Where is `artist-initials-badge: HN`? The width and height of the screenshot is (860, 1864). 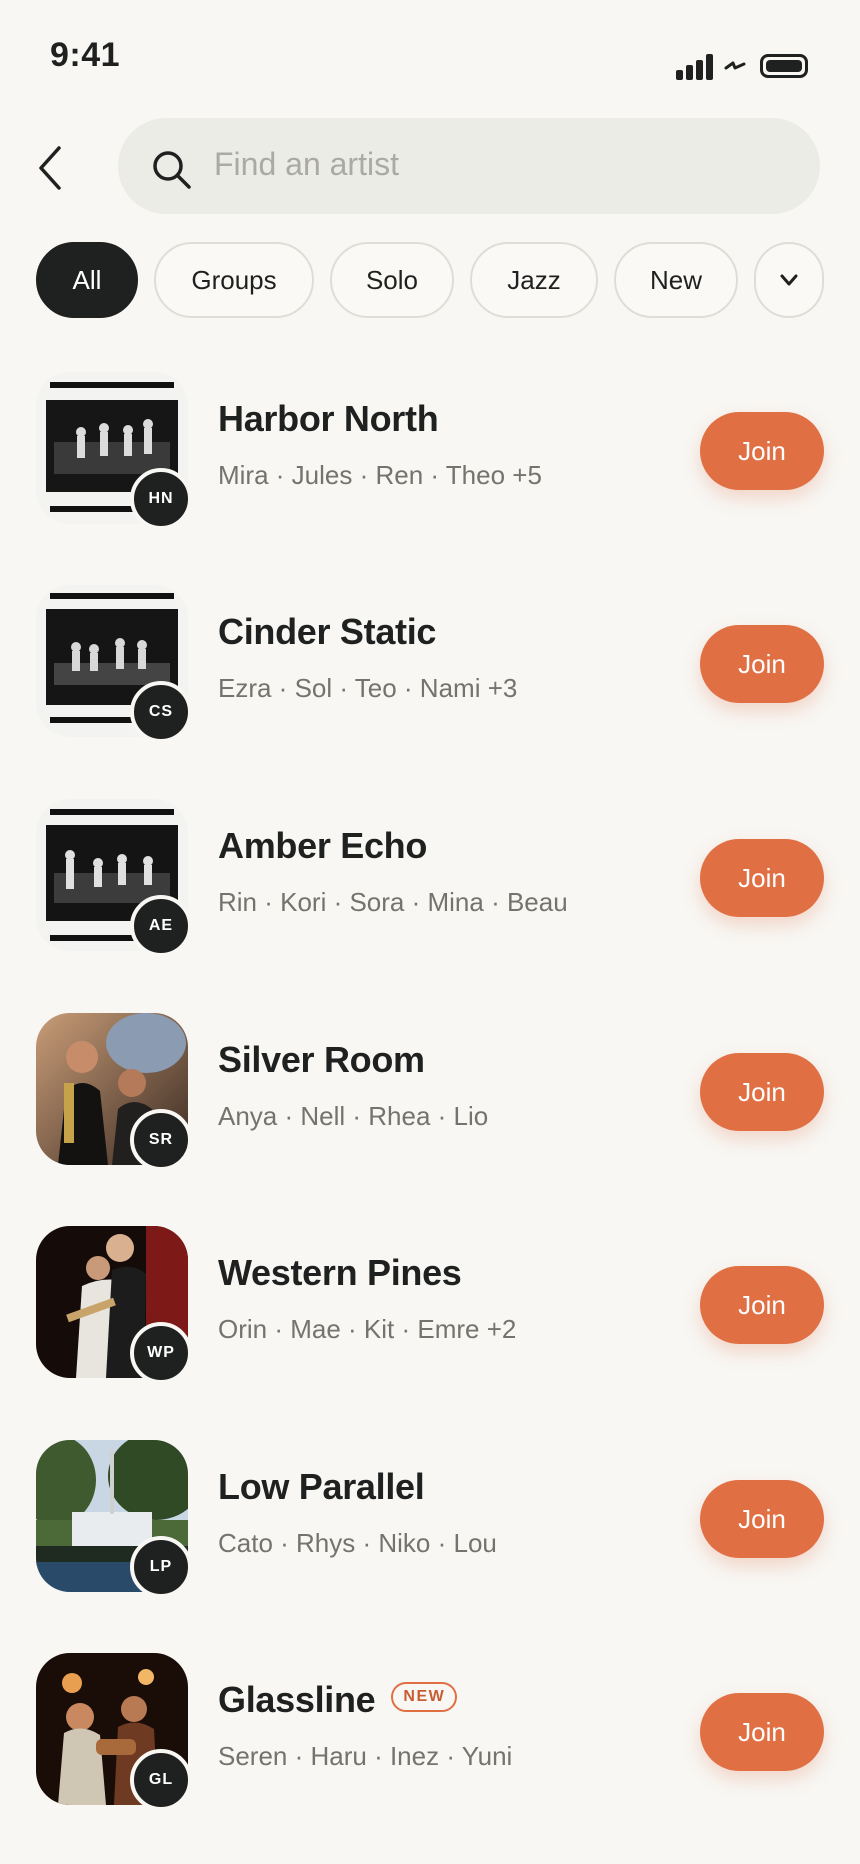
artist-initials-badge: HN is located at coordinates (161, 499).